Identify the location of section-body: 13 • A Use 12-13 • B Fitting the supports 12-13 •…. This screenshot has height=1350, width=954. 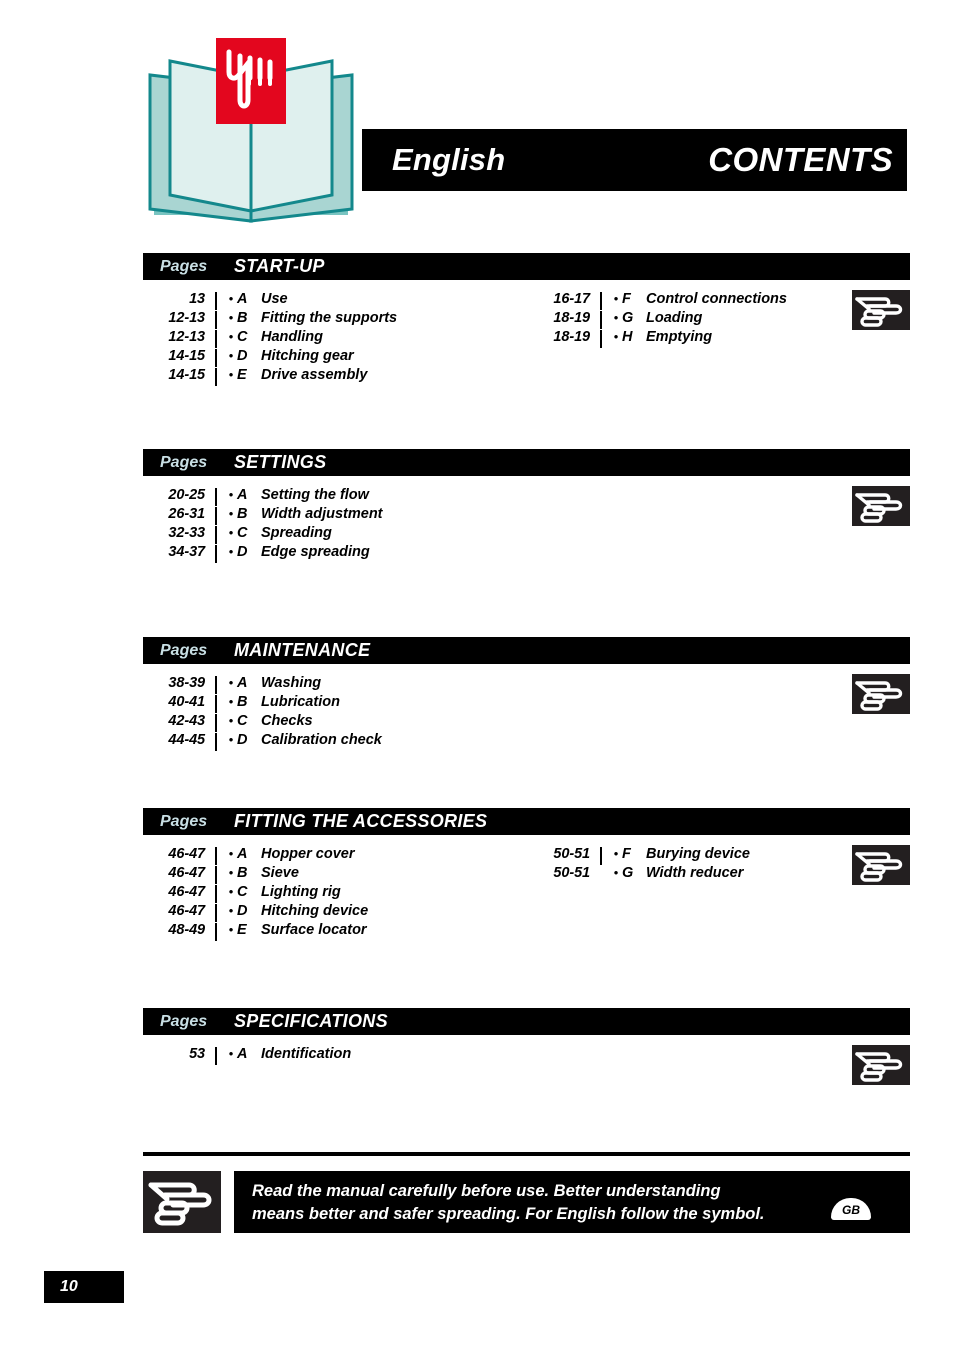
(526, 344).